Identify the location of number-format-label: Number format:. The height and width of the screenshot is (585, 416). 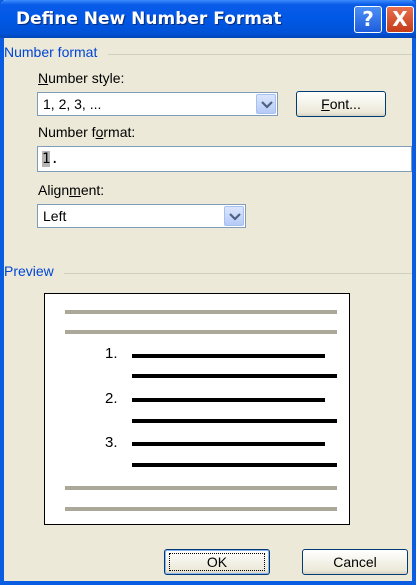
(87, 132).